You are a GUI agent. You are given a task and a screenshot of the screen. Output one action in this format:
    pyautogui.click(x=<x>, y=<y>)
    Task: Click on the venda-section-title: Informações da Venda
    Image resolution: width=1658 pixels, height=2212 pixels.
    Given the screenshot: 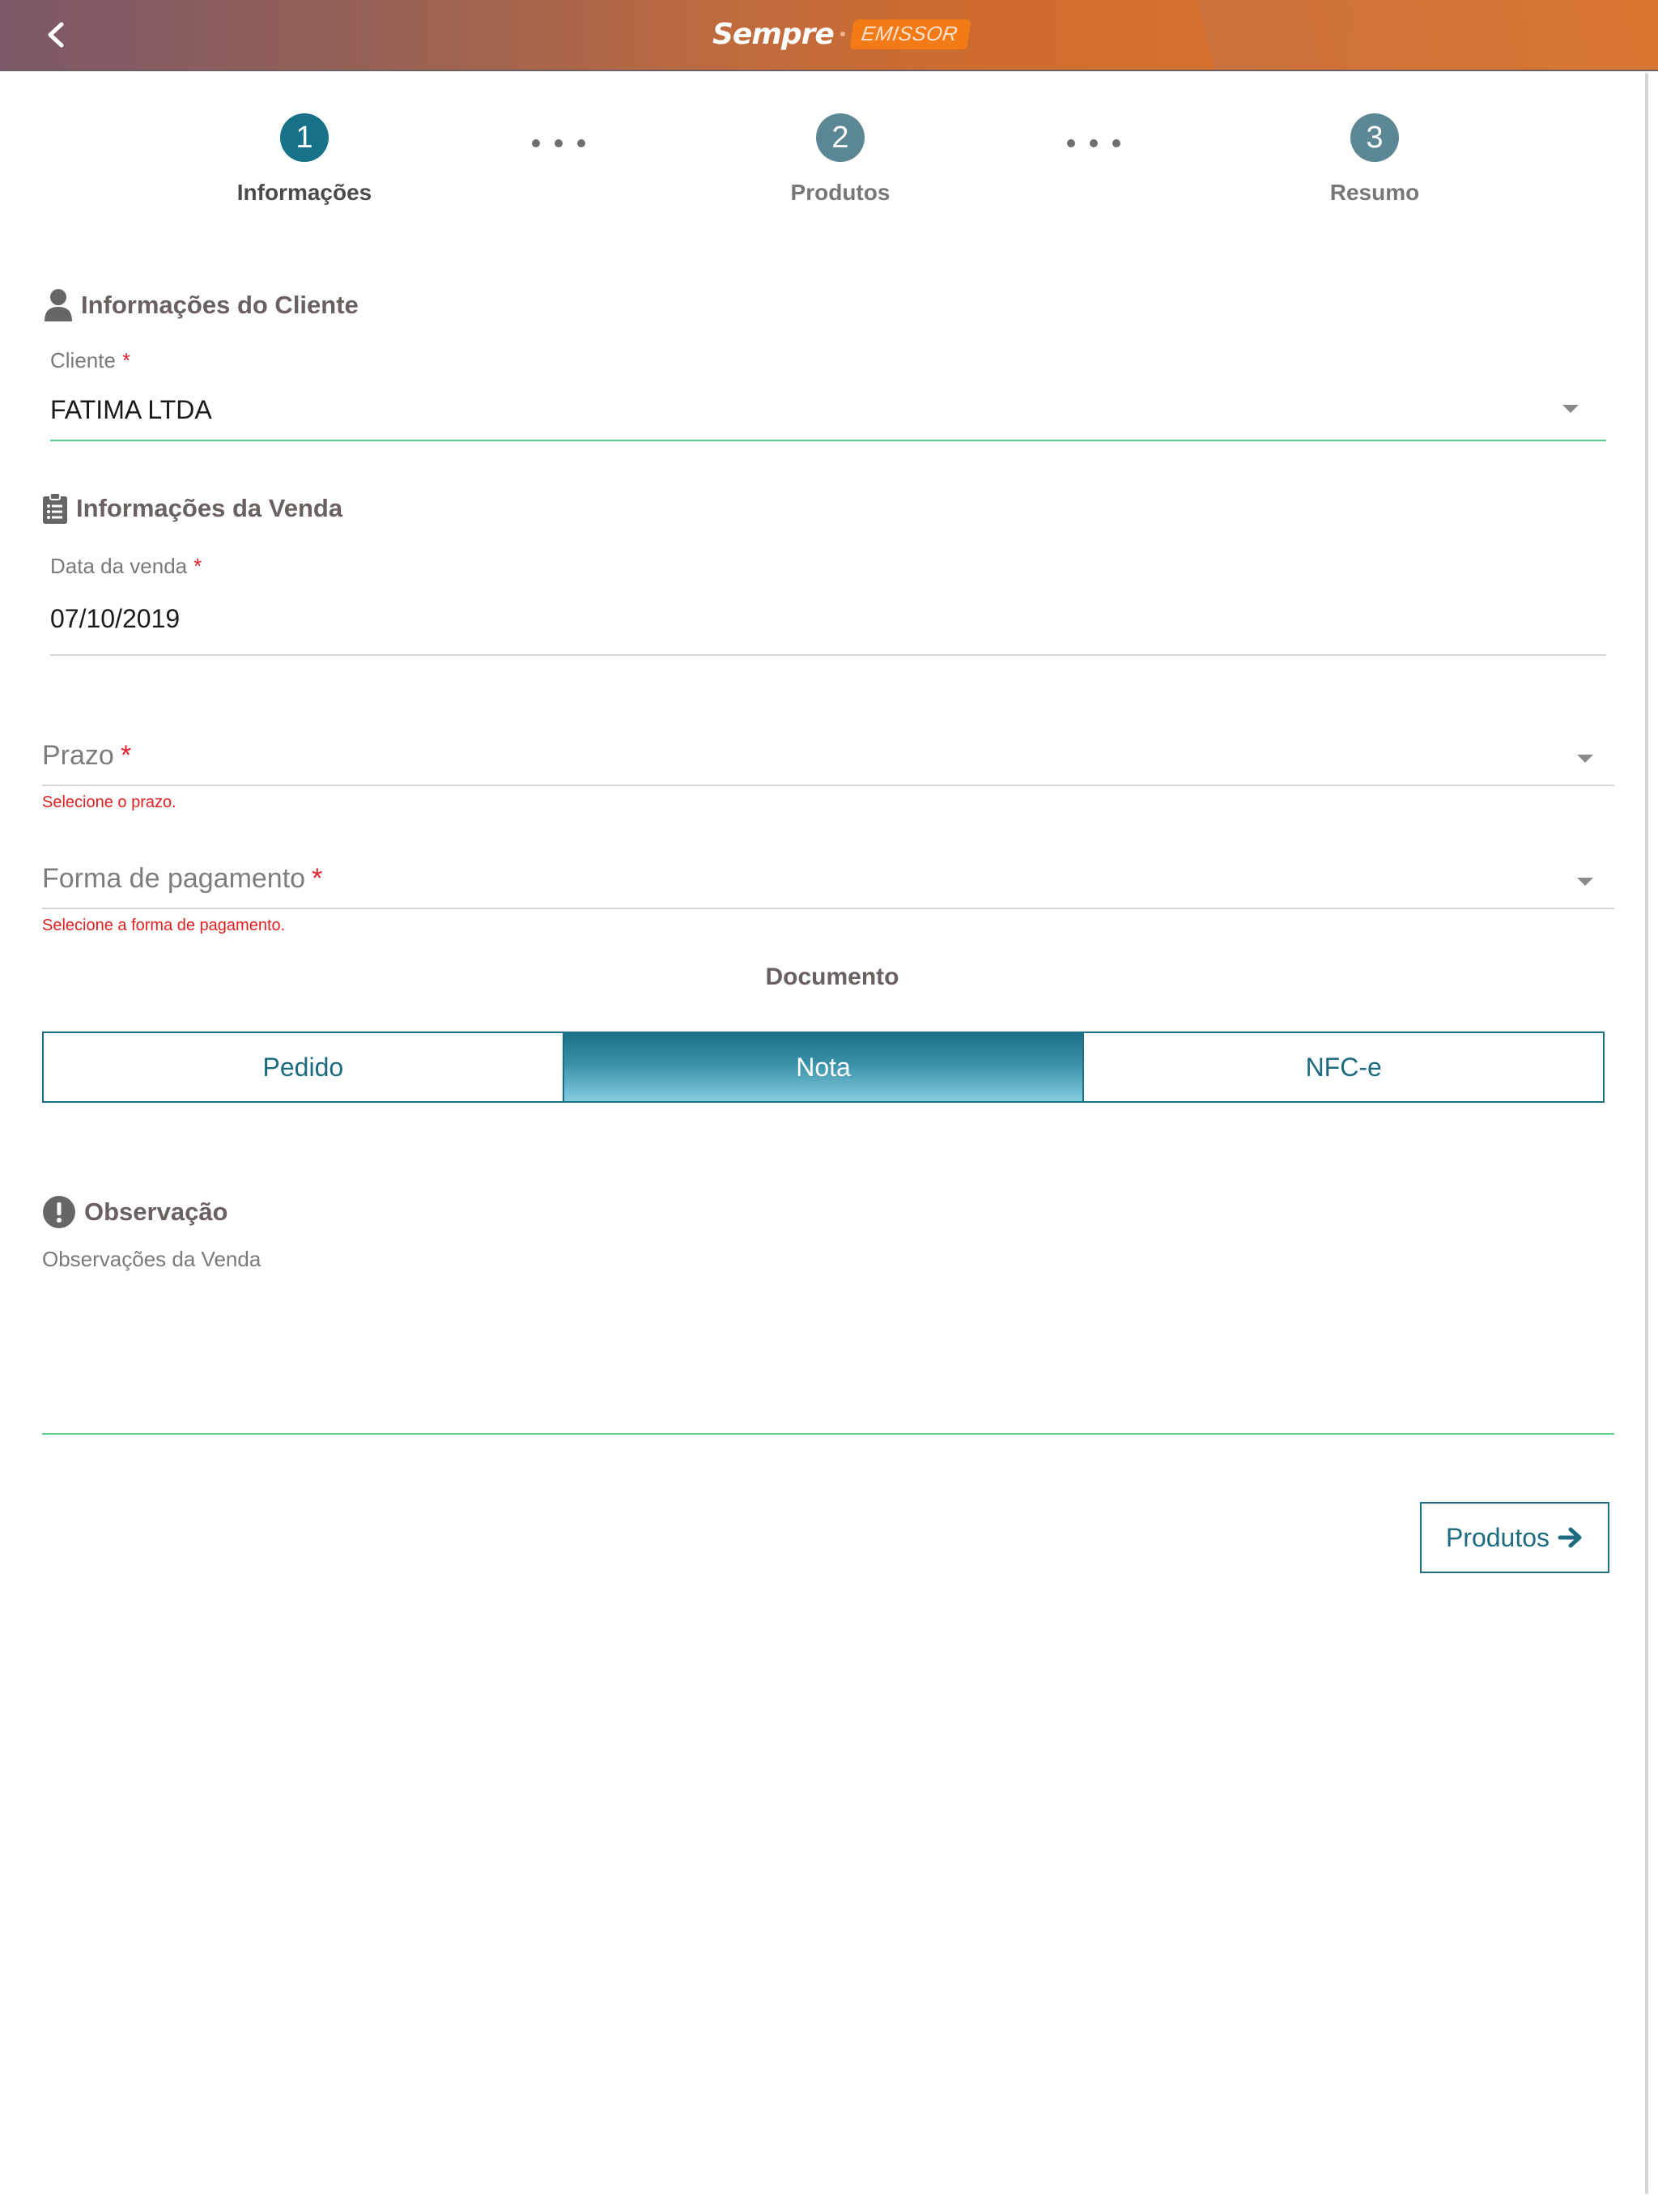 What is the action you would take?
    pyautogui.click(x=192, y=509)
    